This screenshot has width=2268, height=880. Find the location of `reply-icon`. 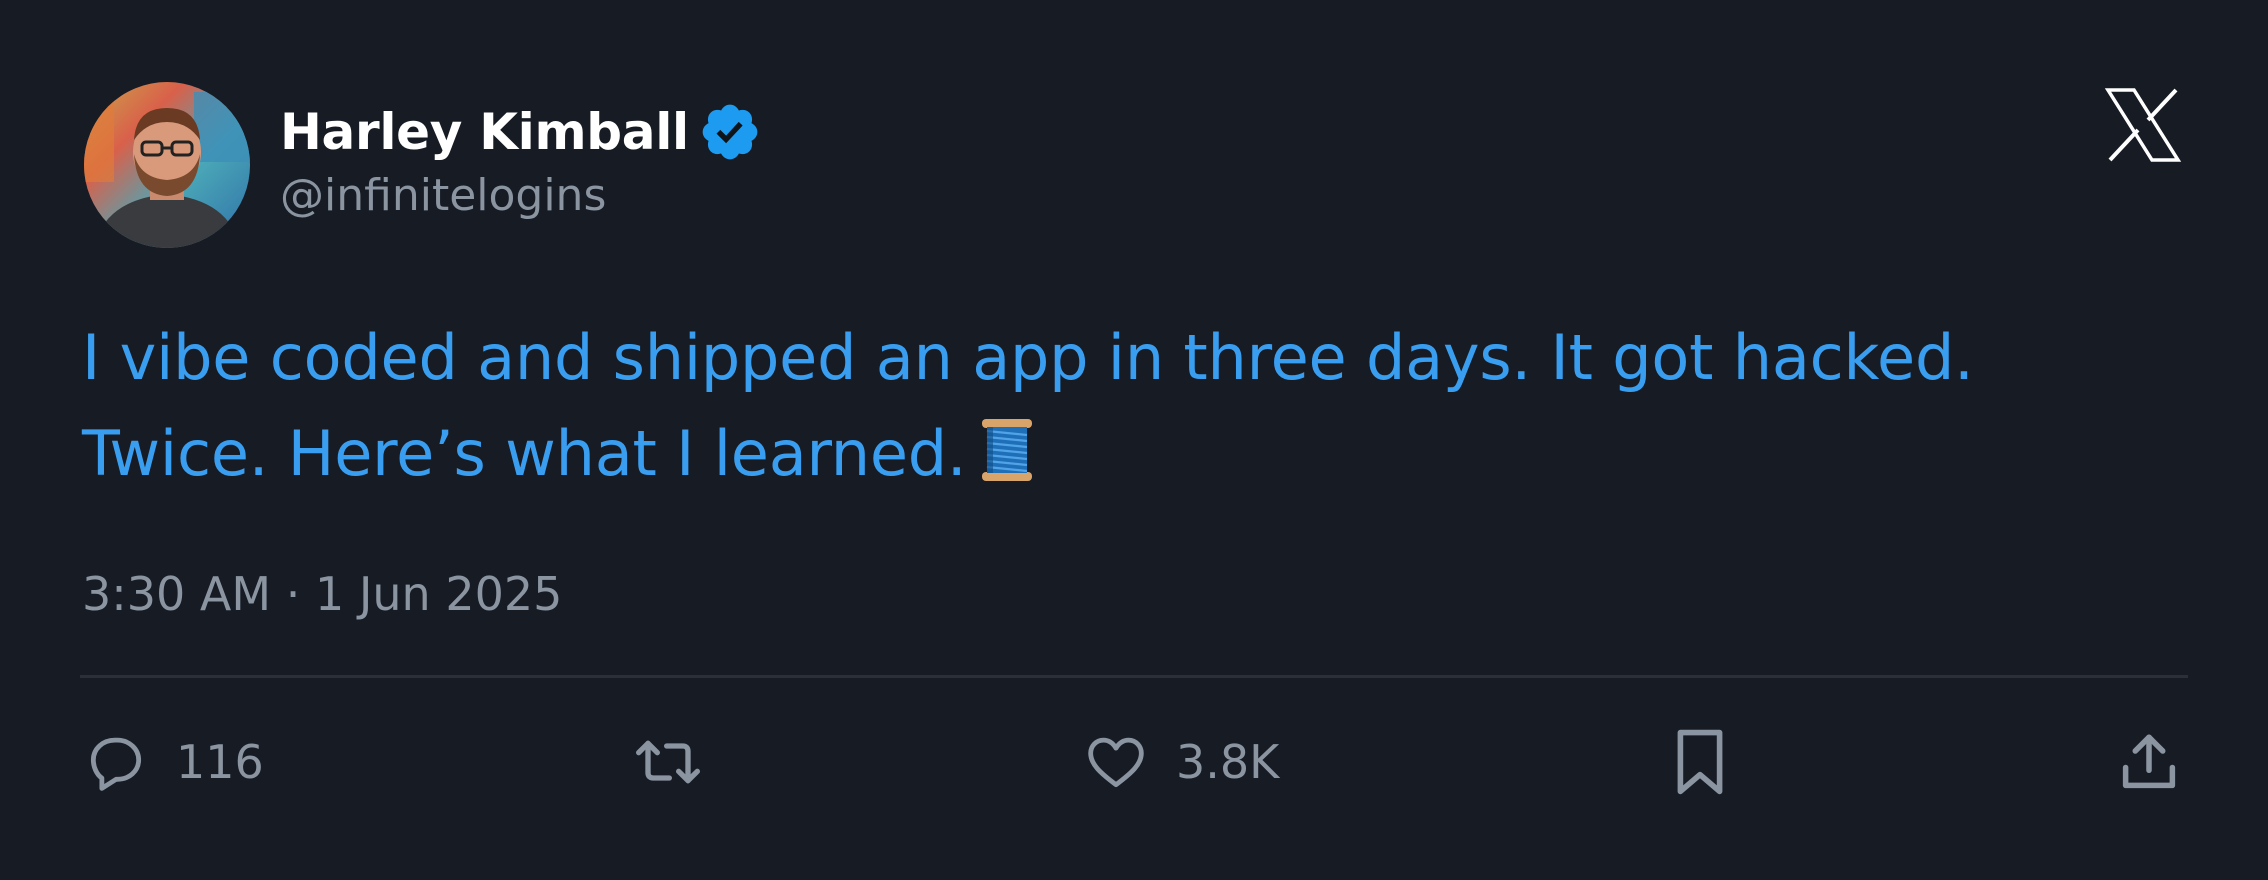

reply-icon is located at coordinates (116, 762).